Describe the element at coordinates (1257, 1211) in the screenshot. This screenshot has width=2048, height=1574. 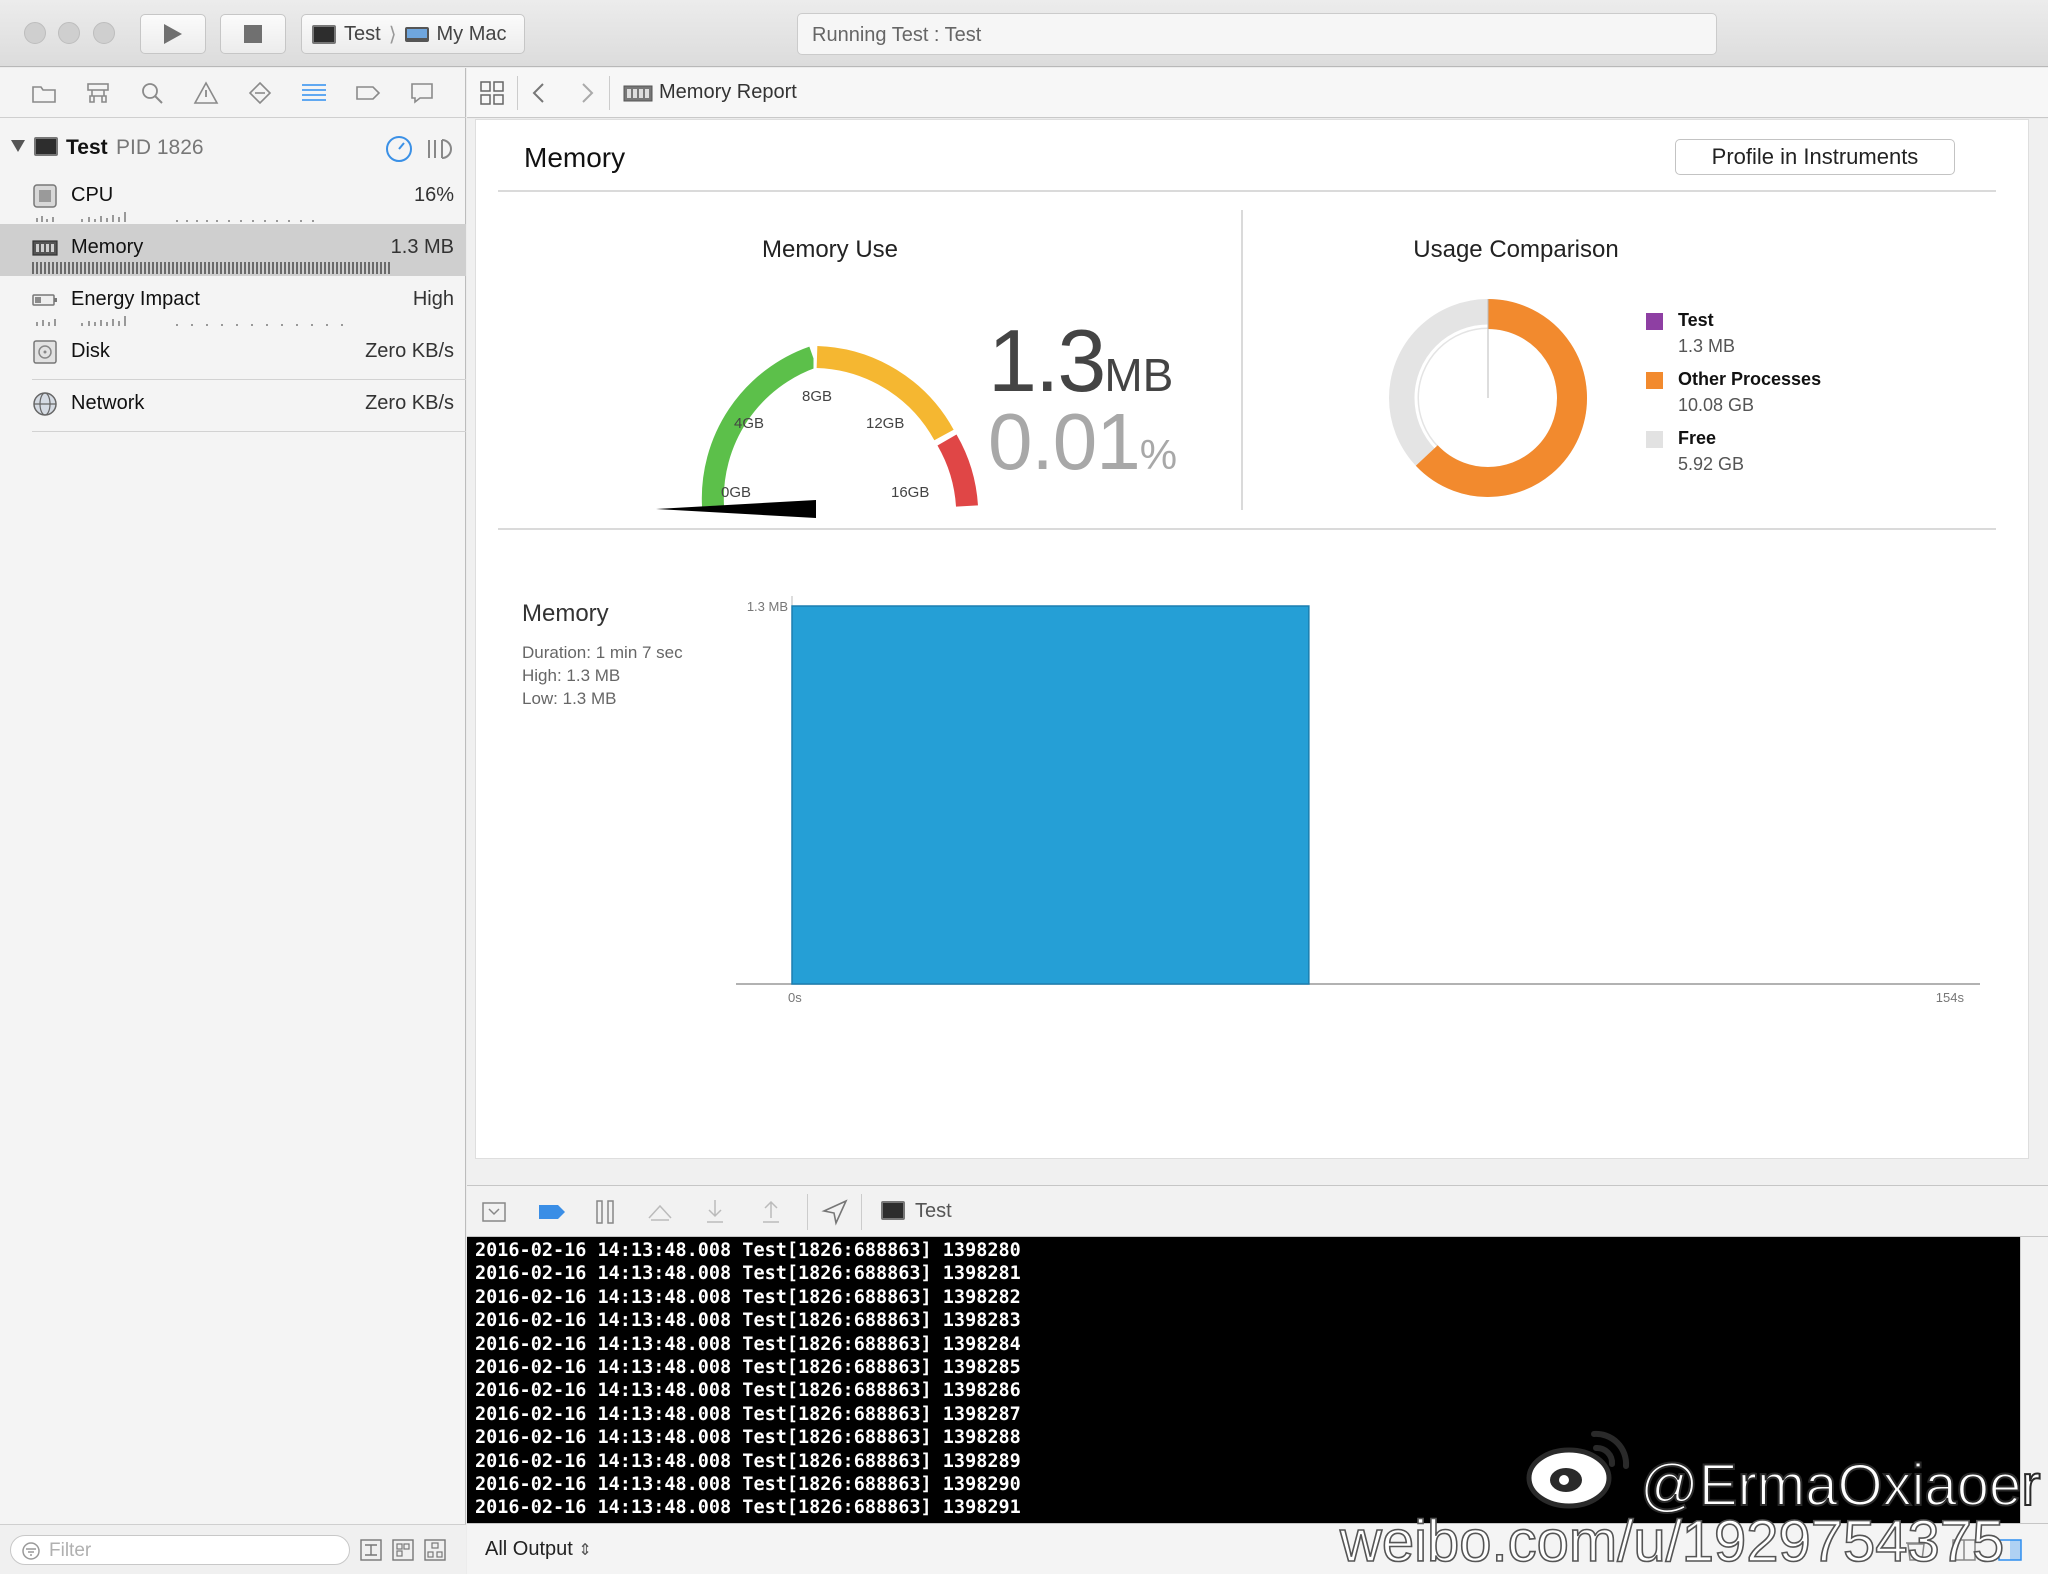
I see `debug-bar: Test` at that location.